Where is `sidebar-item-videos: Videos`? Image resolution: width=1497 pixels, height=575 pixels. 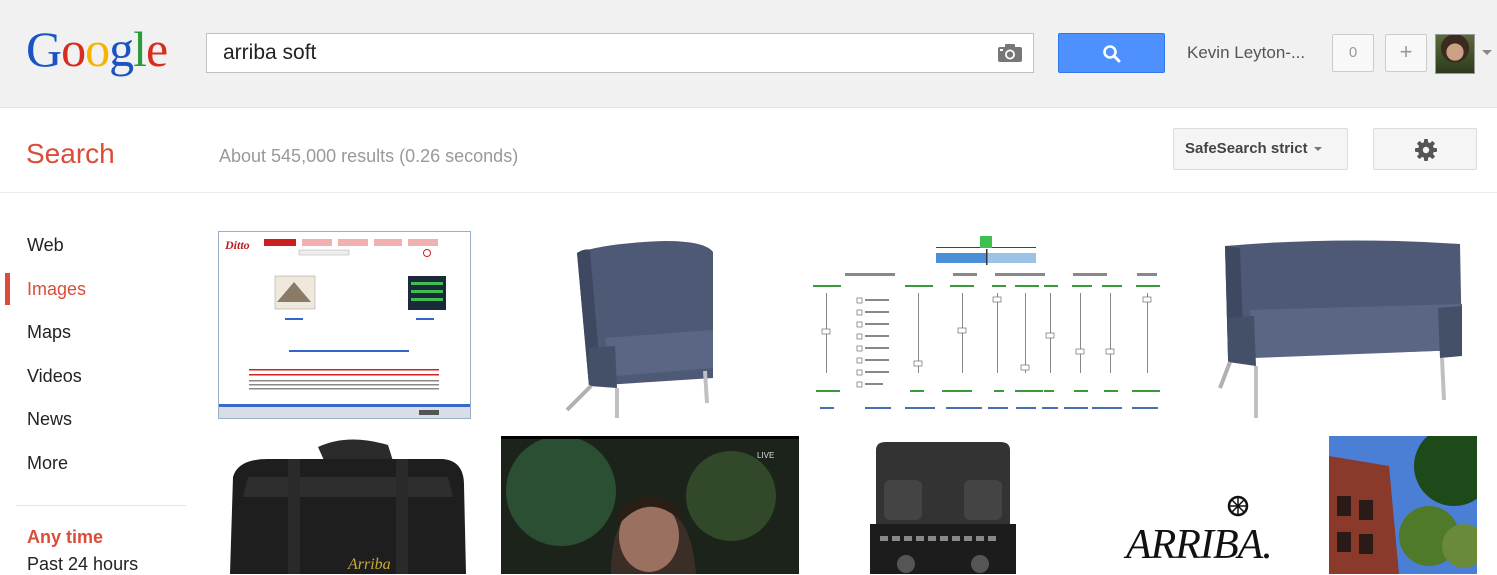 sidebar-item-videos: Videos is located at coordinates (95, 378).